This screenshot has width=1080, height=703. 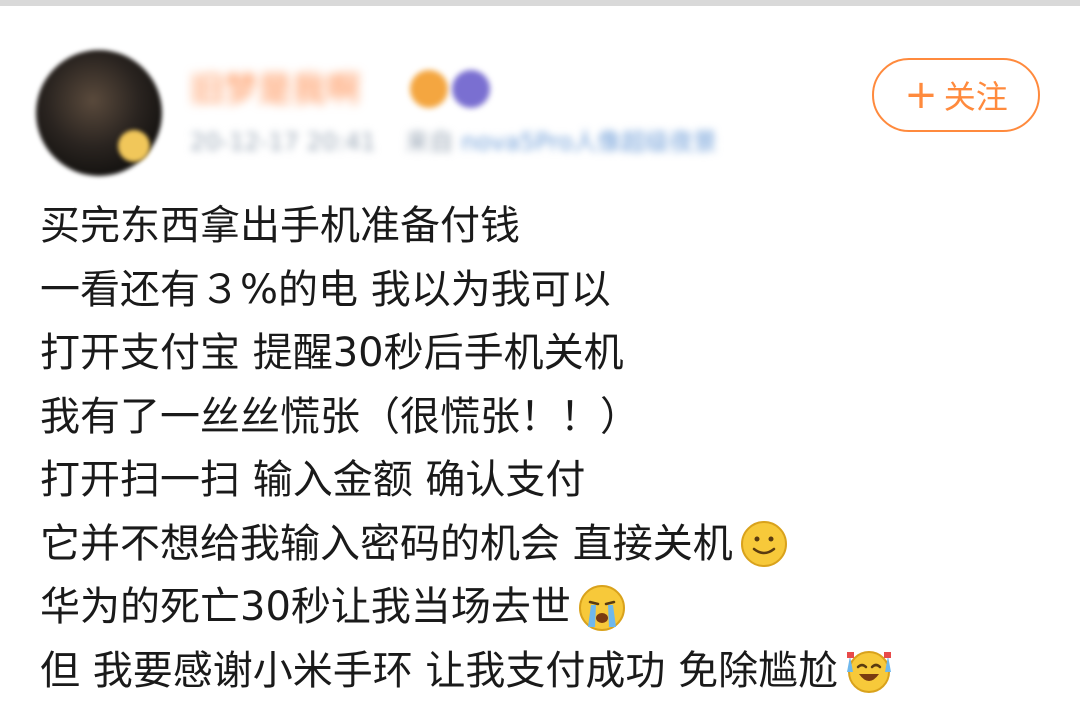 What do you see at coordinates (921, 95) in the screenshot?
I see `plus-icon: +` at bounding box center [921, 95].